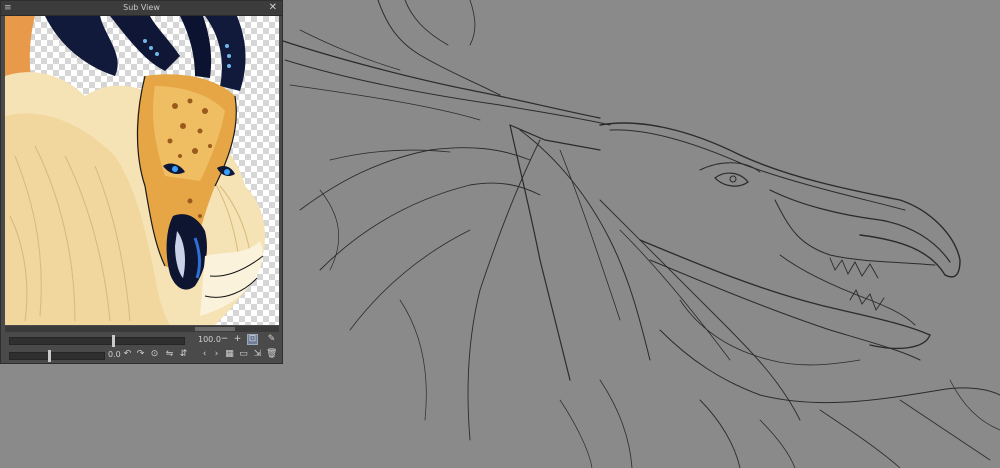 The image size is (1000, 468). Describe the element at coordinates (204, 354) in the screenshot. I see `previous-image-icon: ‹` at that location.